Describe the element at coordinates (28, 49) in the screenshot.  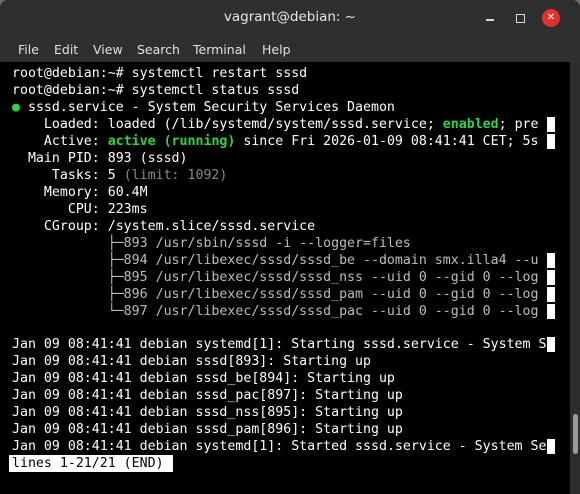
I see `menu-file: File` at that location.